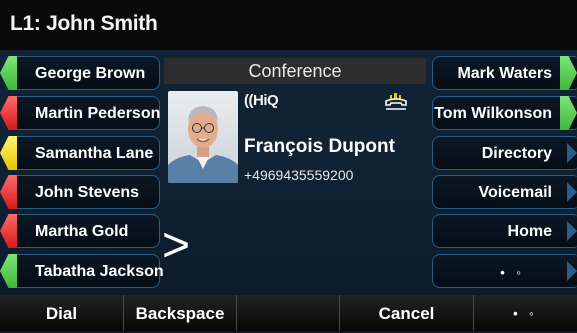 The height and width of the screenshot is (333, 577). What do you see at coordinates (295, 71) in the screenshot?
I see `call-mode-bar: Conference` at bounding box center [295, 71].